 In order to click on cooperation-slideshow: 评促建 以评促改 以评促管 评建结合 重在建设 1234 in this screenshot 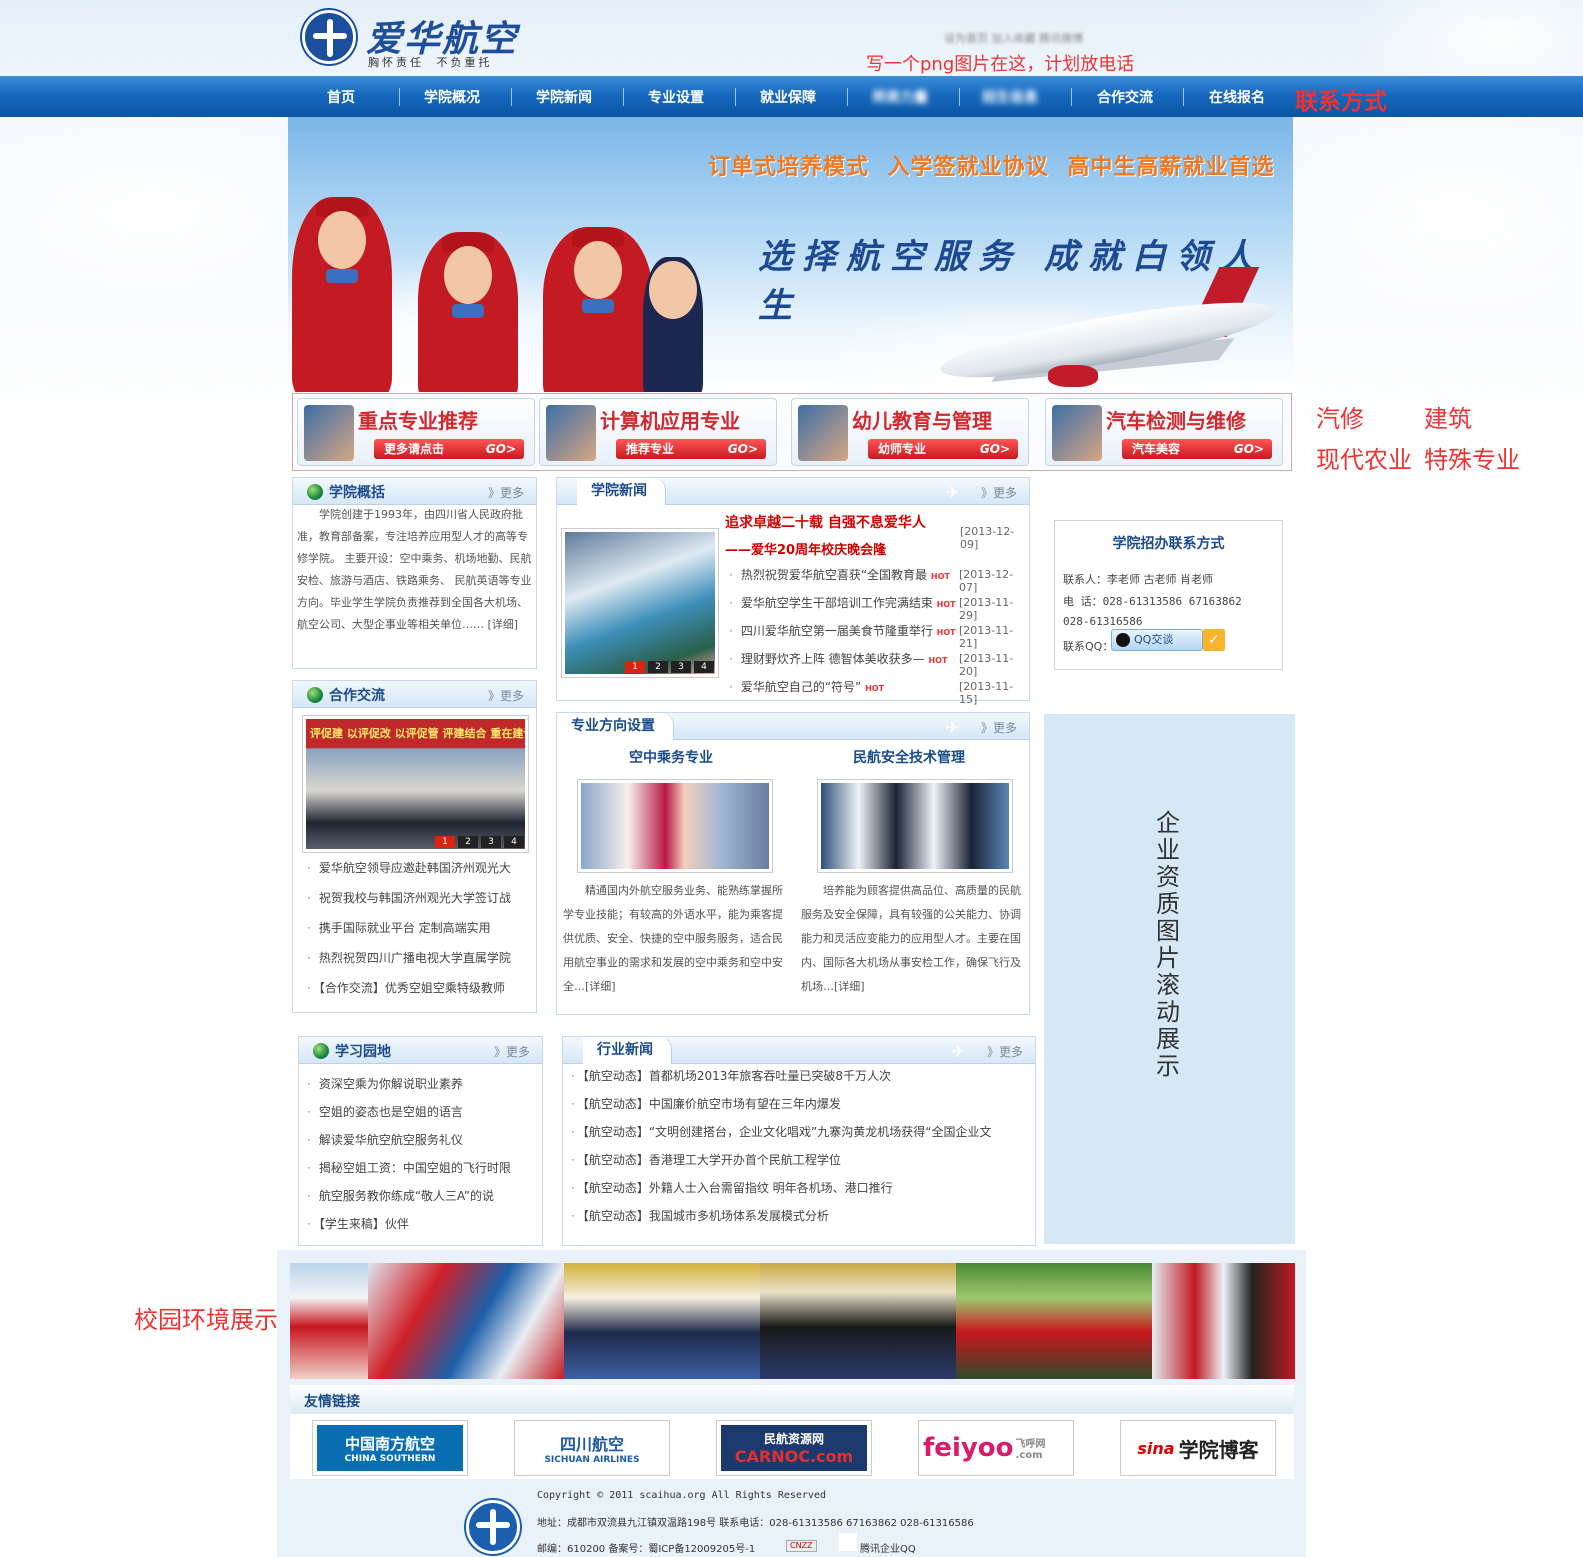, I will do `click(415, 784)`.